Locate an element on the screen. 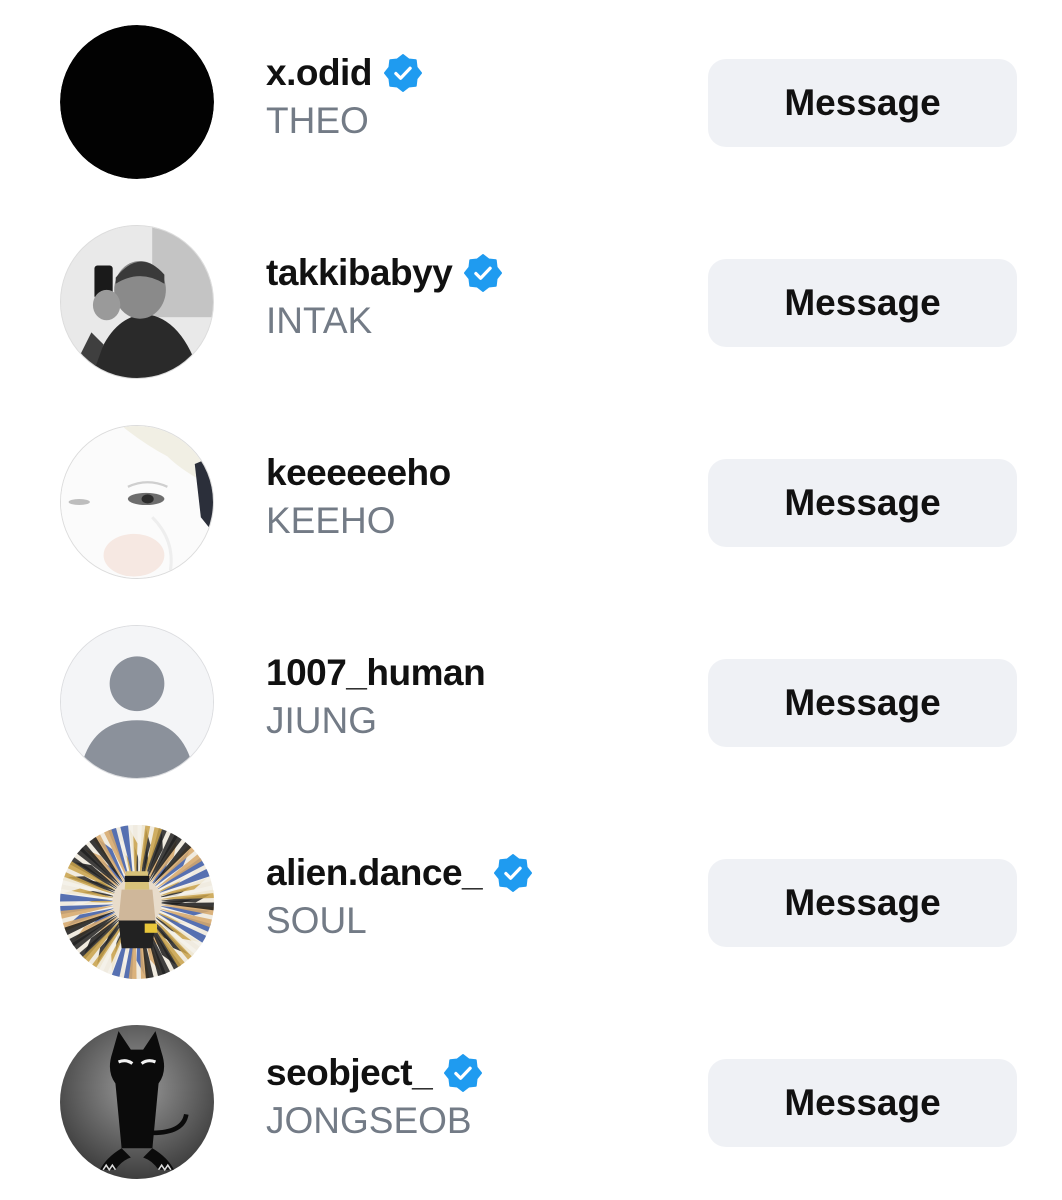  full-name: THEO is located at coordinates (317, 120).